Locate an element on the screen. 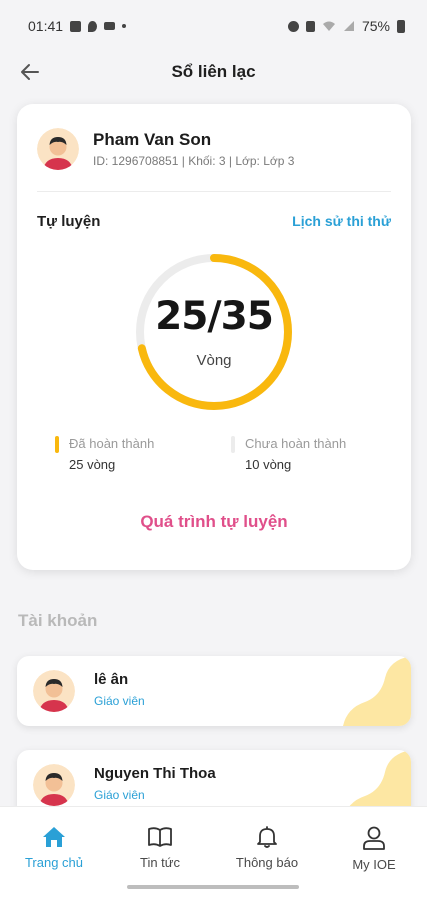  practice-process-button: Quá trình tự luyện is located at coordinates (214, 522).